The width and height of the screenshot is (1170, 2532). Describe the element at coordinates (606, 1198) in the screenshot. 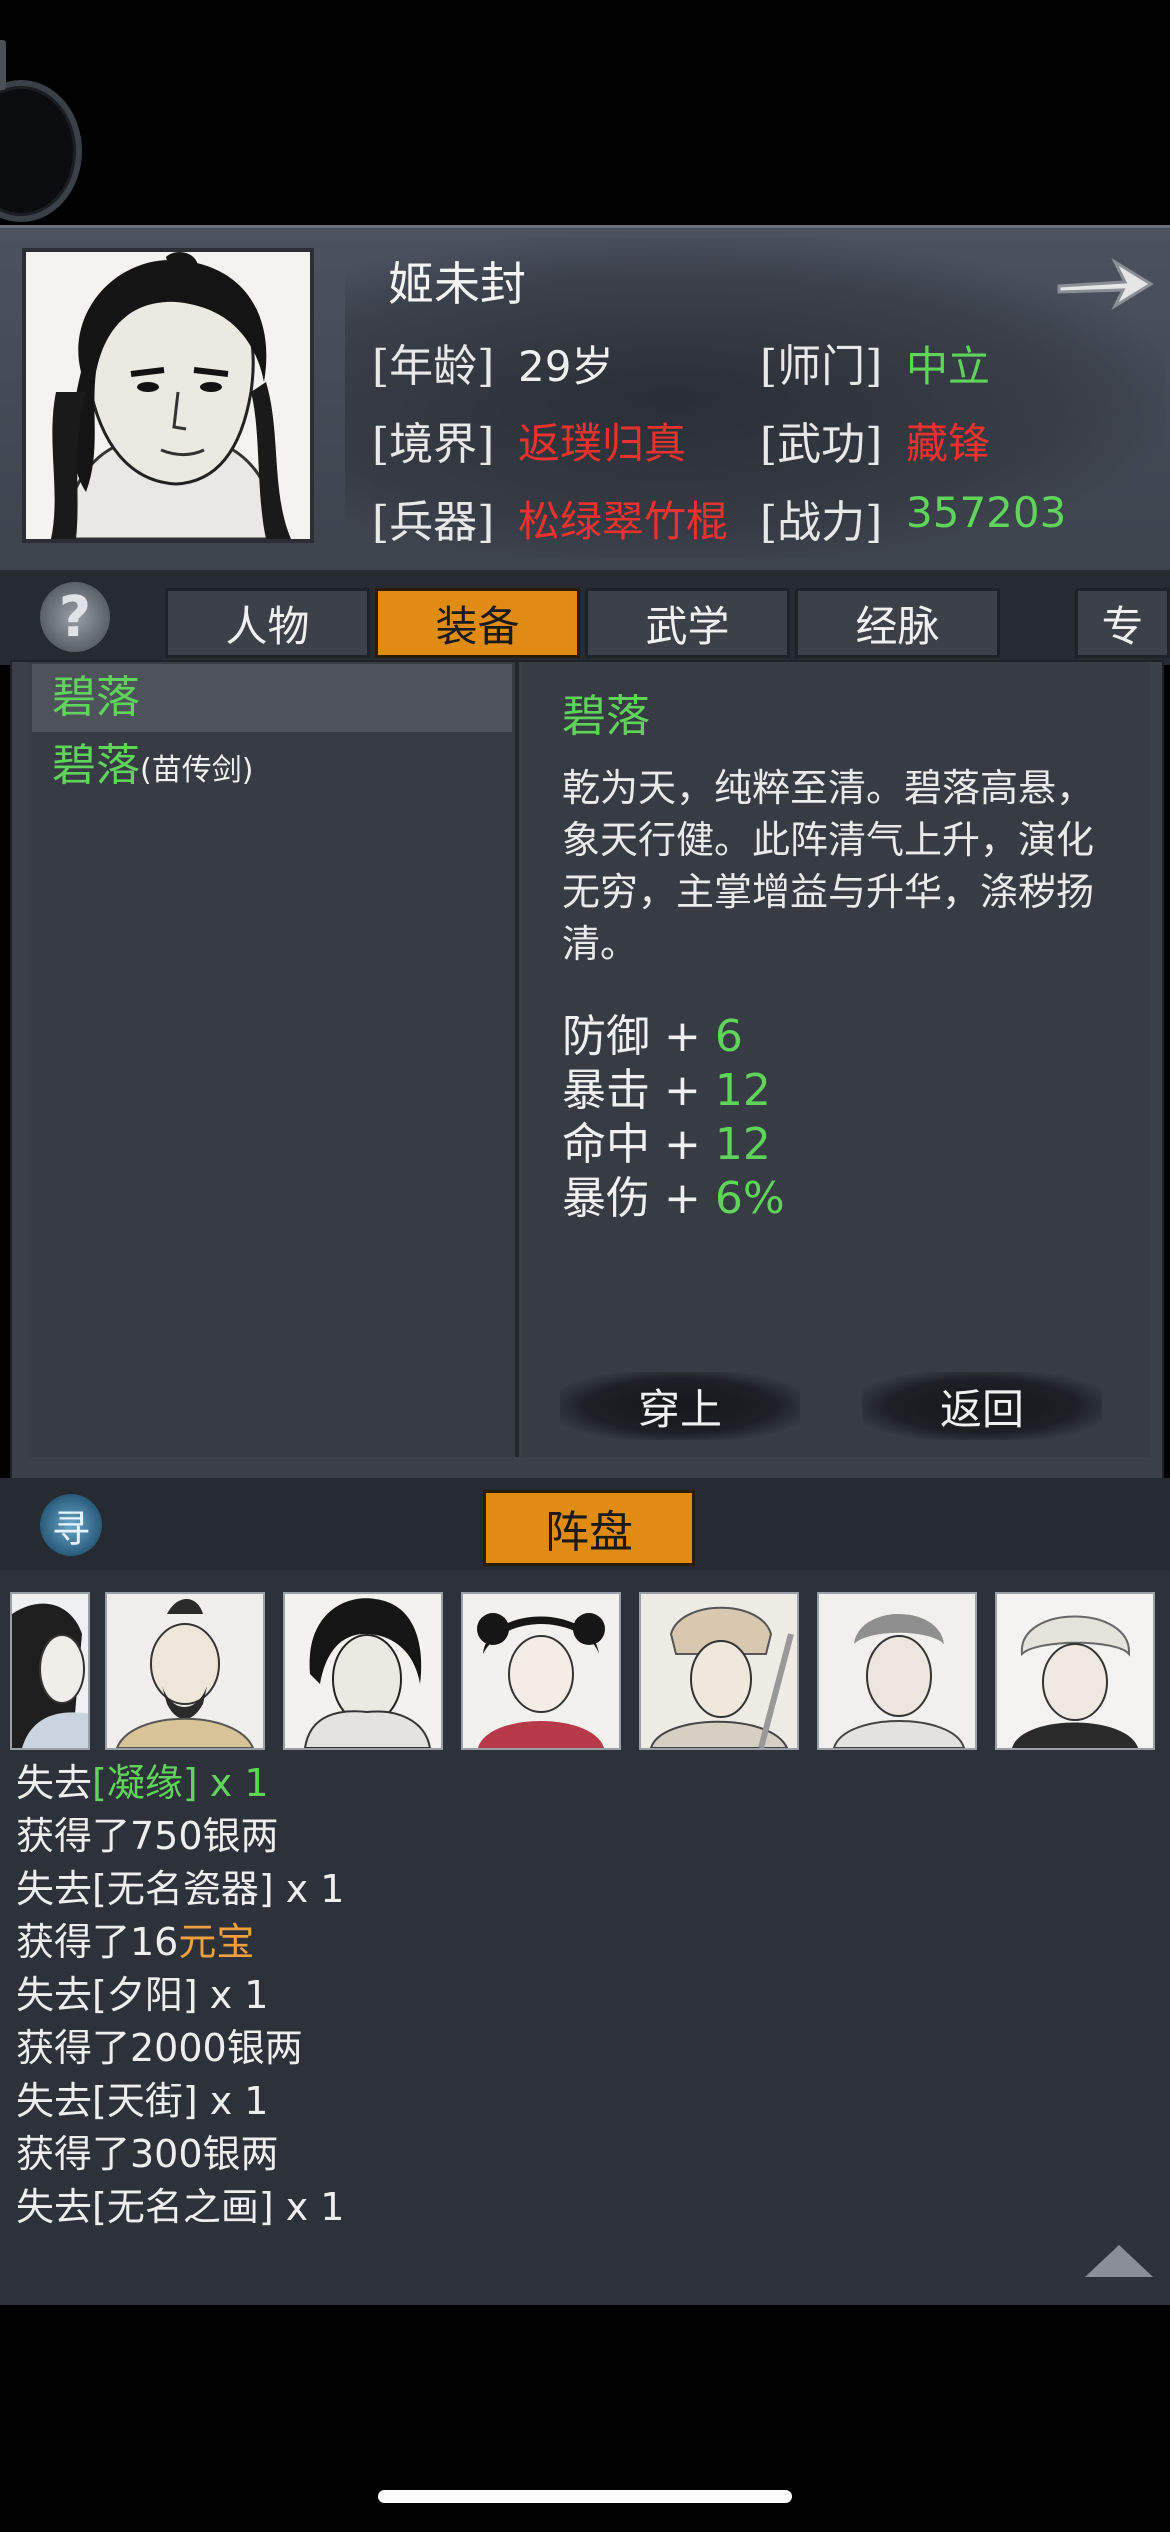

I see `attribute-name: 暴伤` at that location.